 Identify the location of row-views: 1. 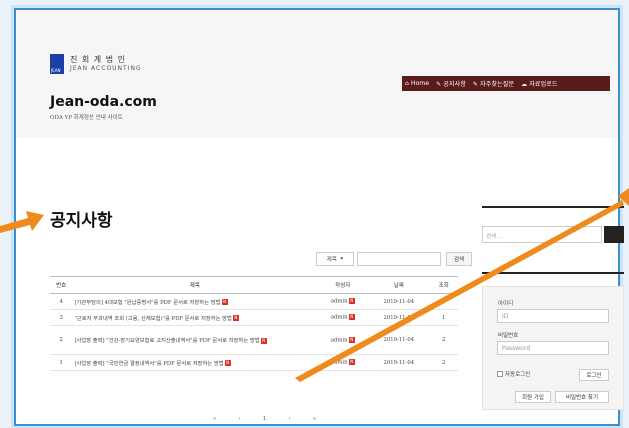
(443, 317).